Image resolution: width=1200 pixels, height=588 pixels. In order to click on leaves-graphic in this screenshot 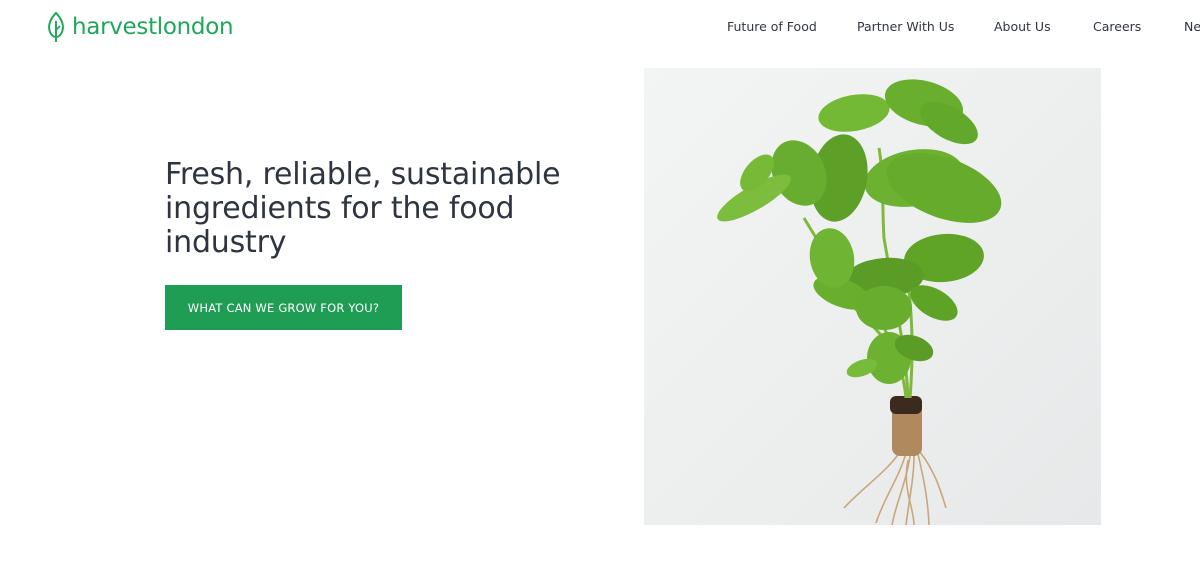, I will do `click(859, 231)`.